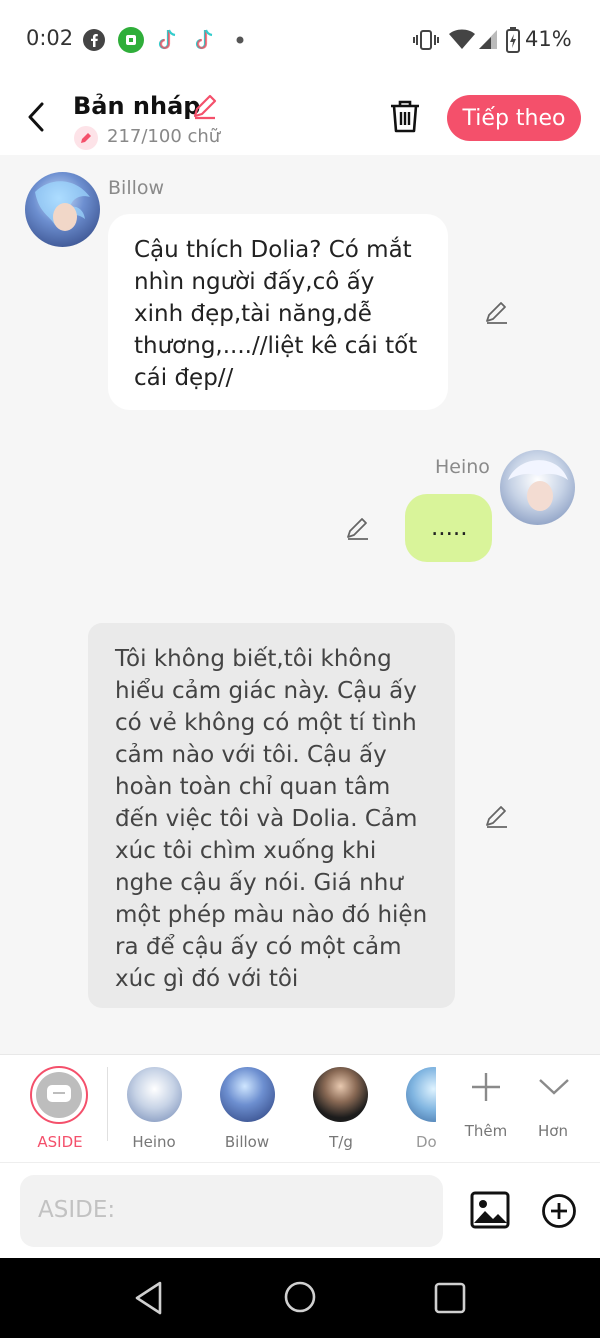  Describe the element at coordinates (154, 1142) in the screenshot. I see `cast-label-heino: Heino` at that location.